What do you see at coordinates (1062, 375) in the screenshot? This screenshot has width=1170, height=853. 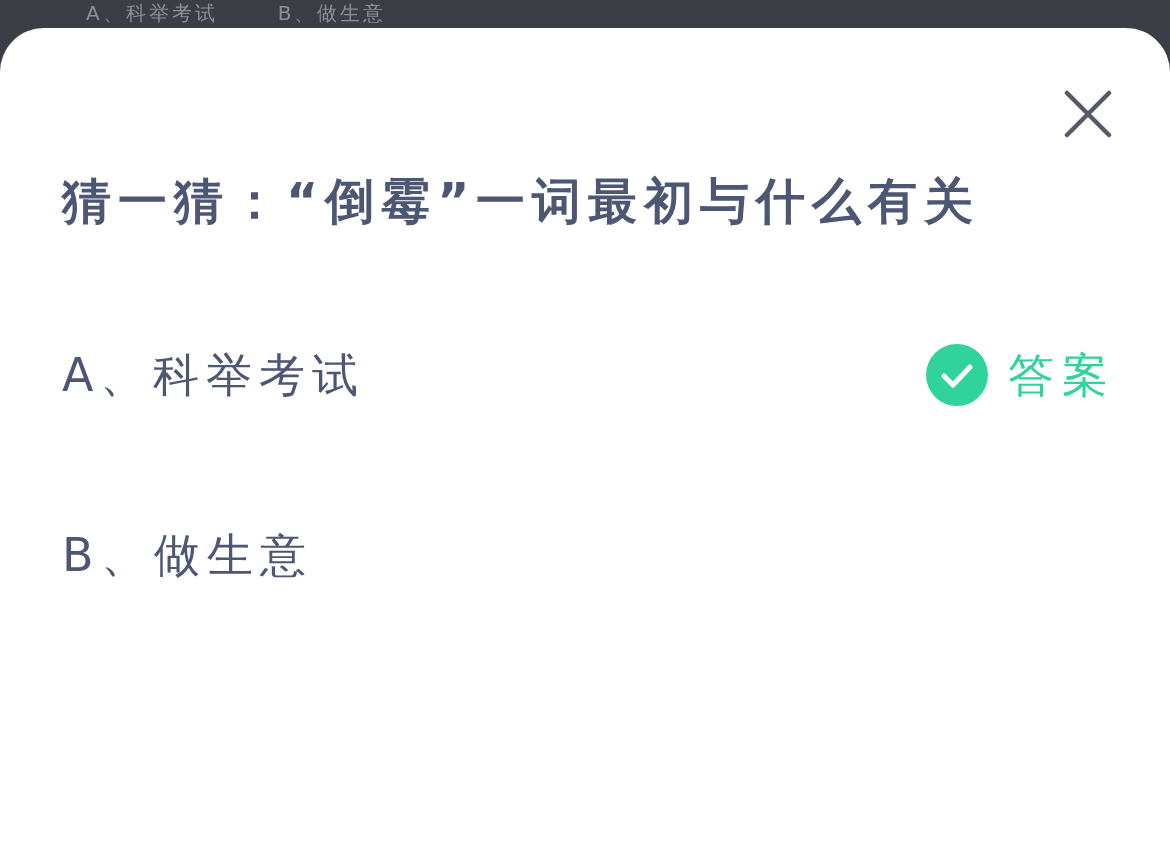 I see `answer-label: 答案` at bounding box center [1062, 375].